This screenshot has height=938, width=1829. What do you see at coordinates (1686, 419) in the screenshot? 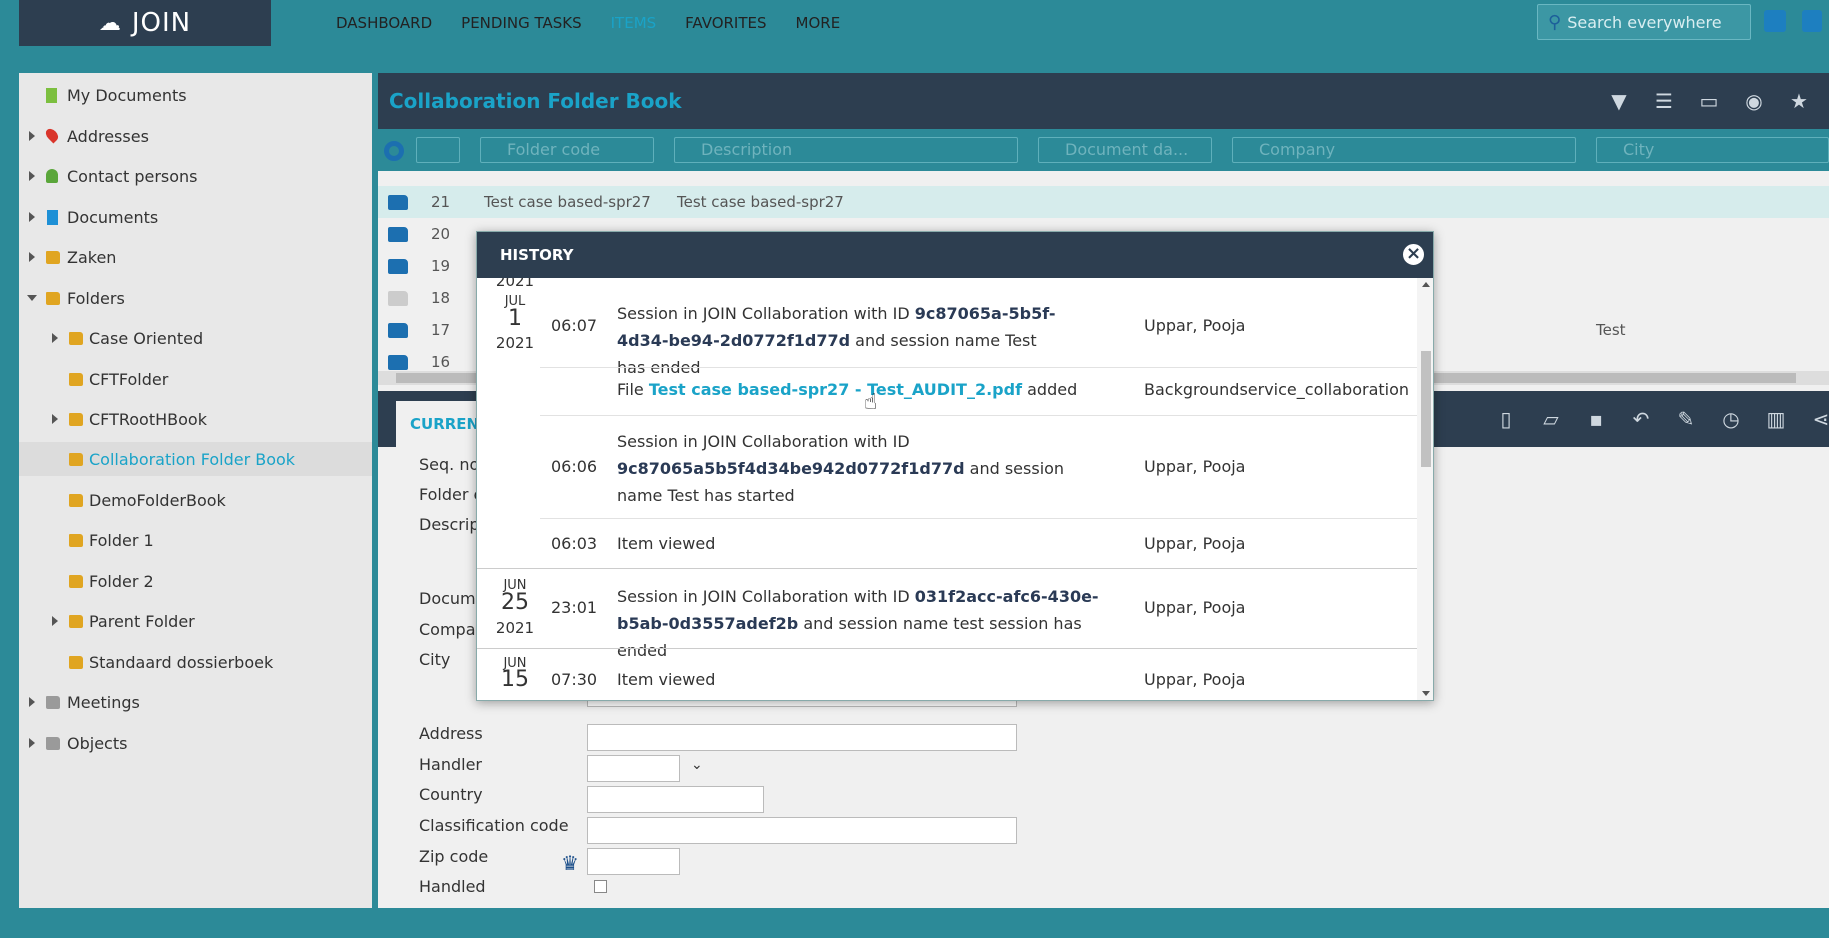
I see `sign-icon: ✎` at bounding box center [1686, 419].